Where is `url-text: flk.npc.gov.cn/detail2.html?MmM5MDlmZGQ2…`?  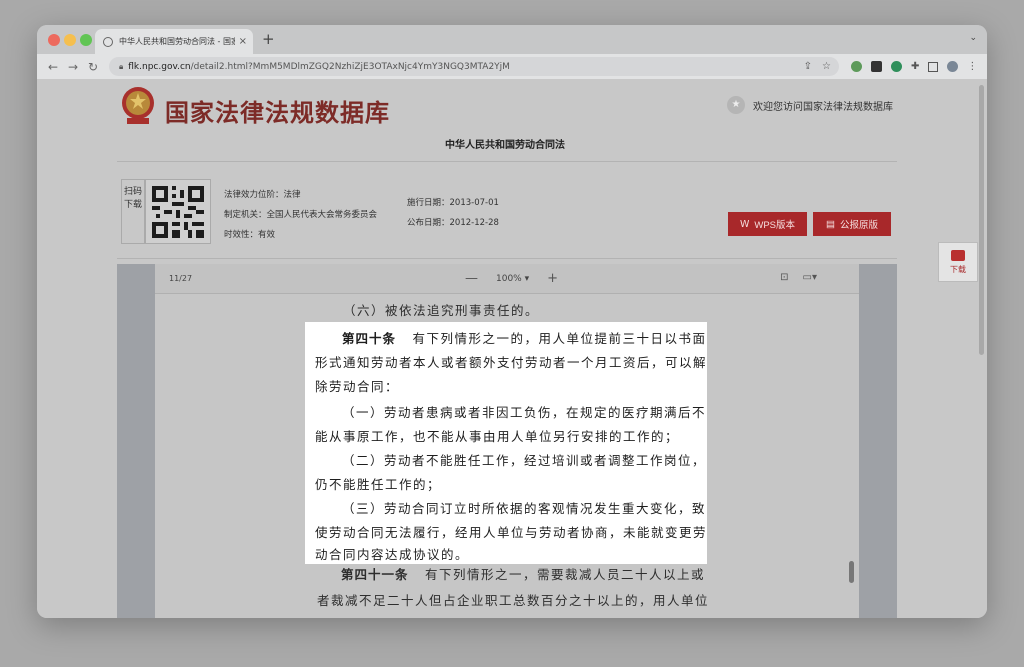 url-text: flk.npc.gov.cn/detail2.html?MmM5MDlmZGQ2… is located at coordinates (319, 66).